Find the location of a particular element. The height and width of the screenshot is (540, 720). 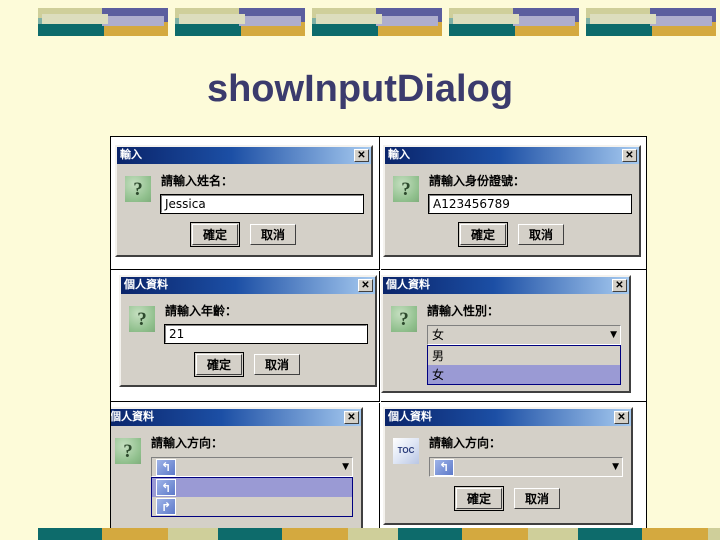

age-dialog: 個人資料 ✕ ? 請輸入年齡： 21 確定 取消 is located at coordinates (248, 331).